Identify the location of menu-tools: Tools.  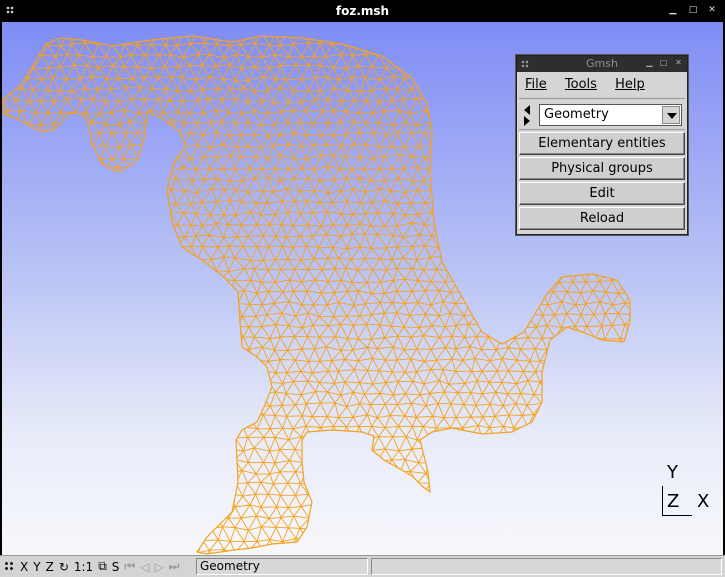
(581, 84).